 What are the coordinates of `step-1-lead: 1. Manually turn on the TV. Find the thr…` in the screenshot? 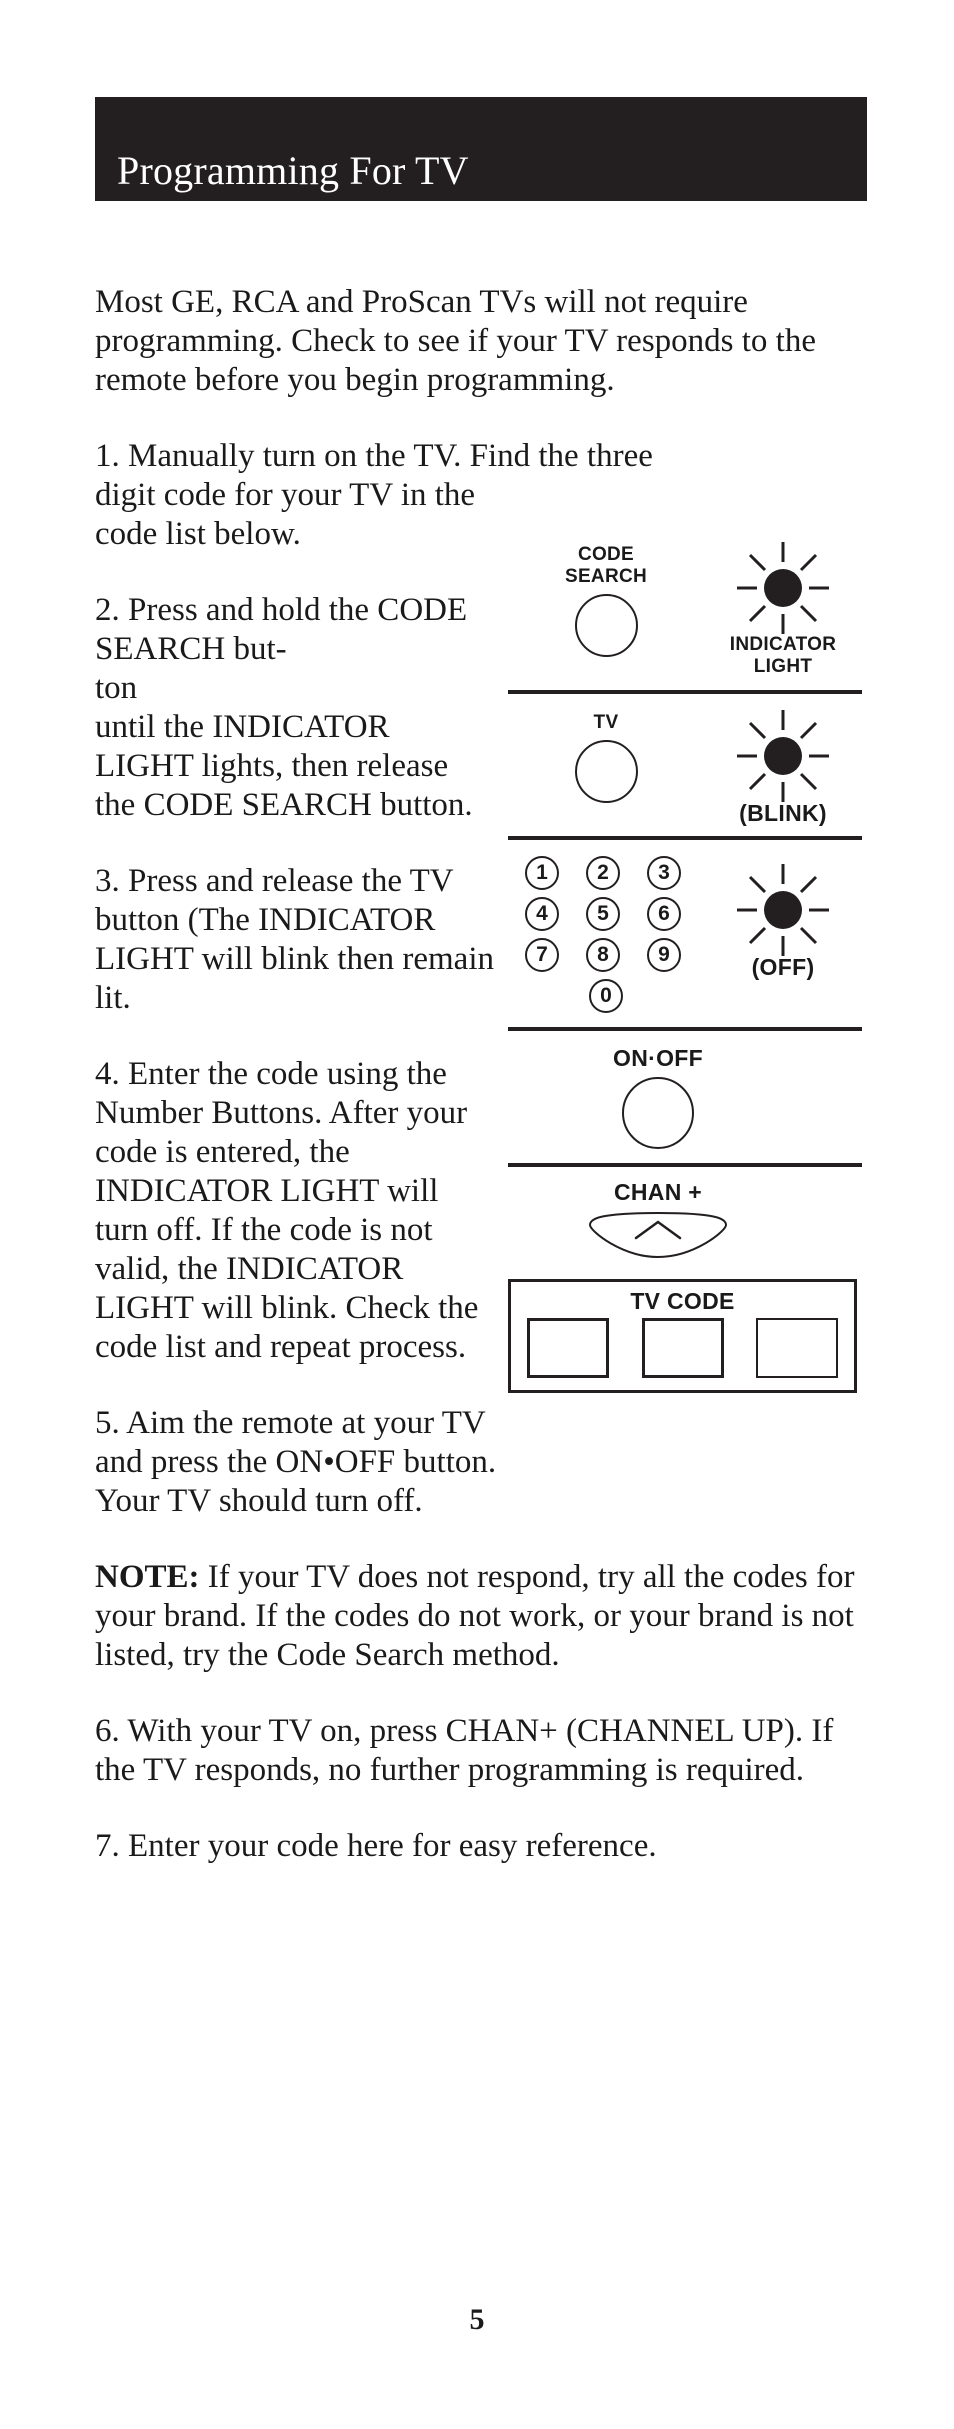 It's located at (374, 456).